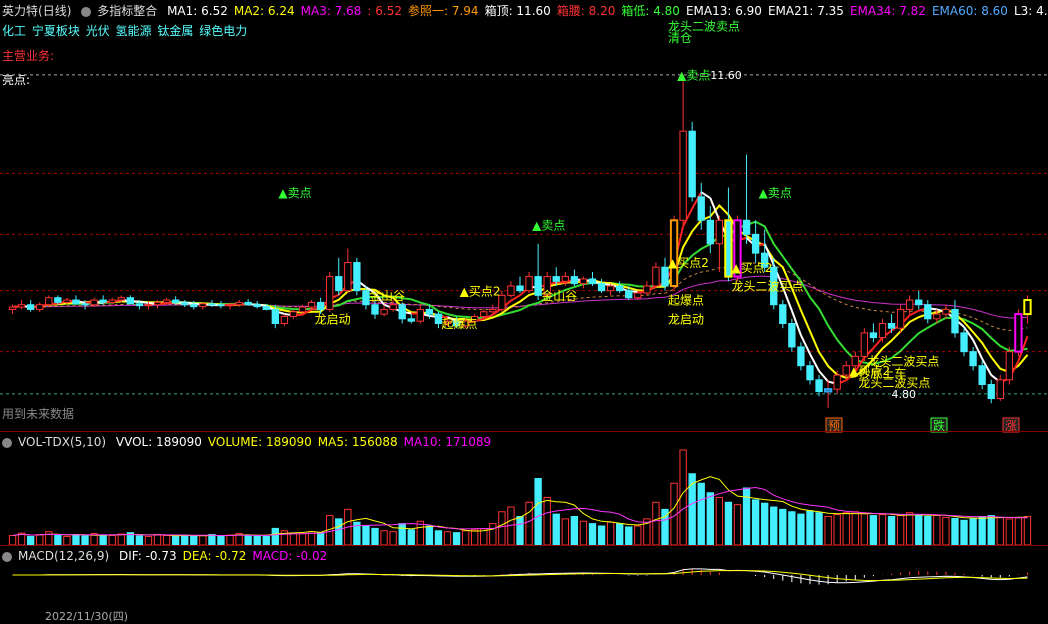 The height and width of the screenshot is (624, 1048). What do you see at coordinates (358, 442) in the screenshot?
I see `indicator-value: MA5: 156088` at bounding box center [358, 442].